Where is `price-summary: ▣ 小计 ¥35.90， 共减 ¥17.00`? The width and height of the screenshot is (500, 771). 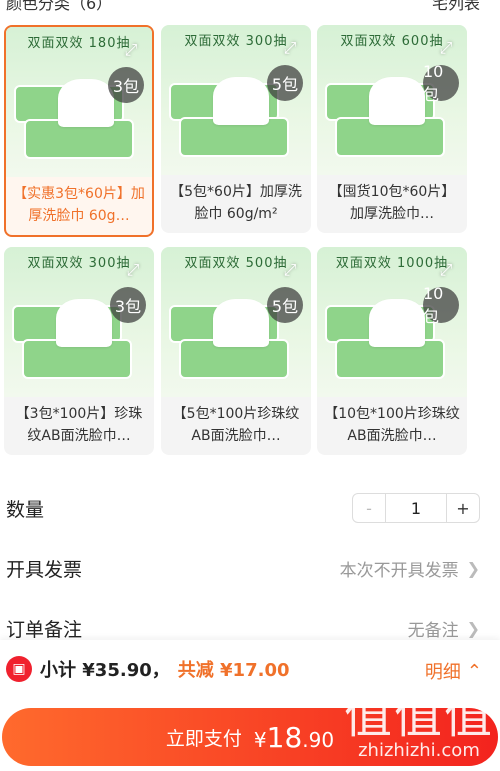 price-summary: ▣ 小计 ¥35.90， 共减 ¥17.00 is located at coordinates (148, 669).